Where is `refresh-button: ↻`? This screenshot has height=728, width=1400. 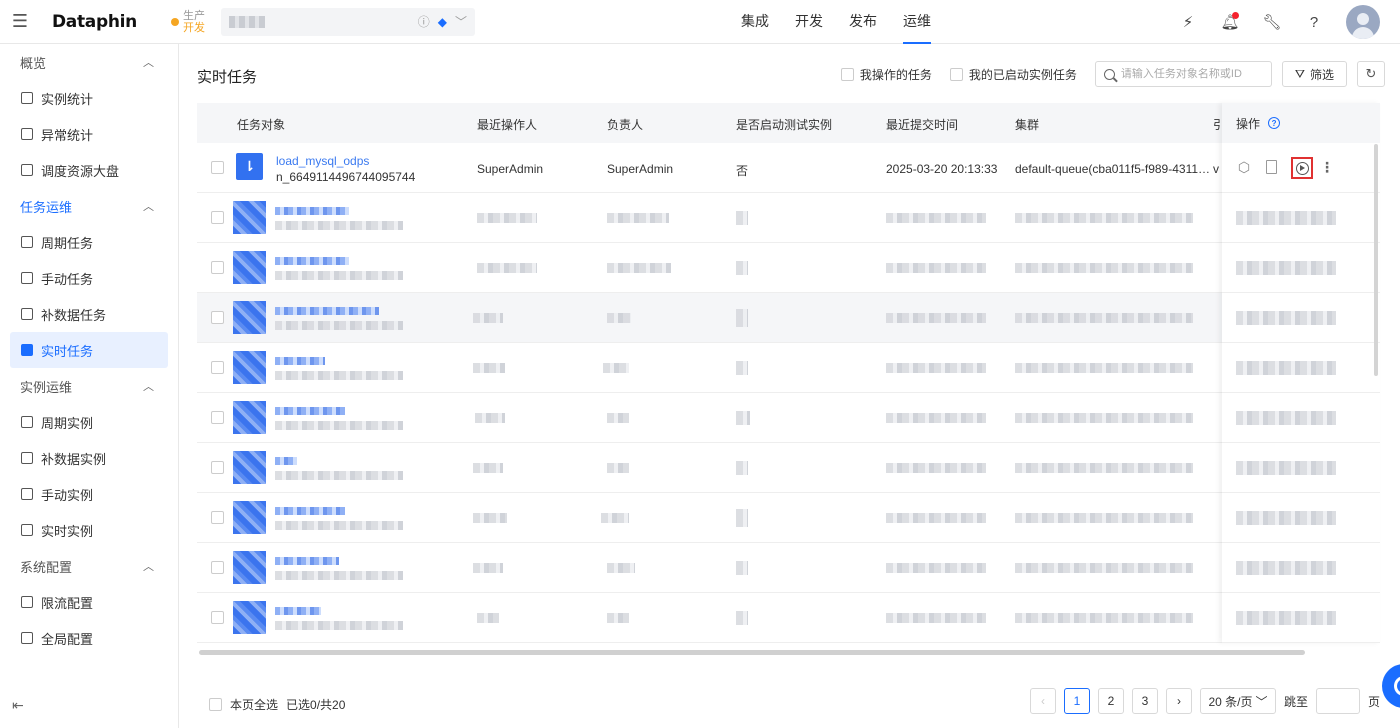
refresh-button: ↻ is located at coordinates (1371, 74).